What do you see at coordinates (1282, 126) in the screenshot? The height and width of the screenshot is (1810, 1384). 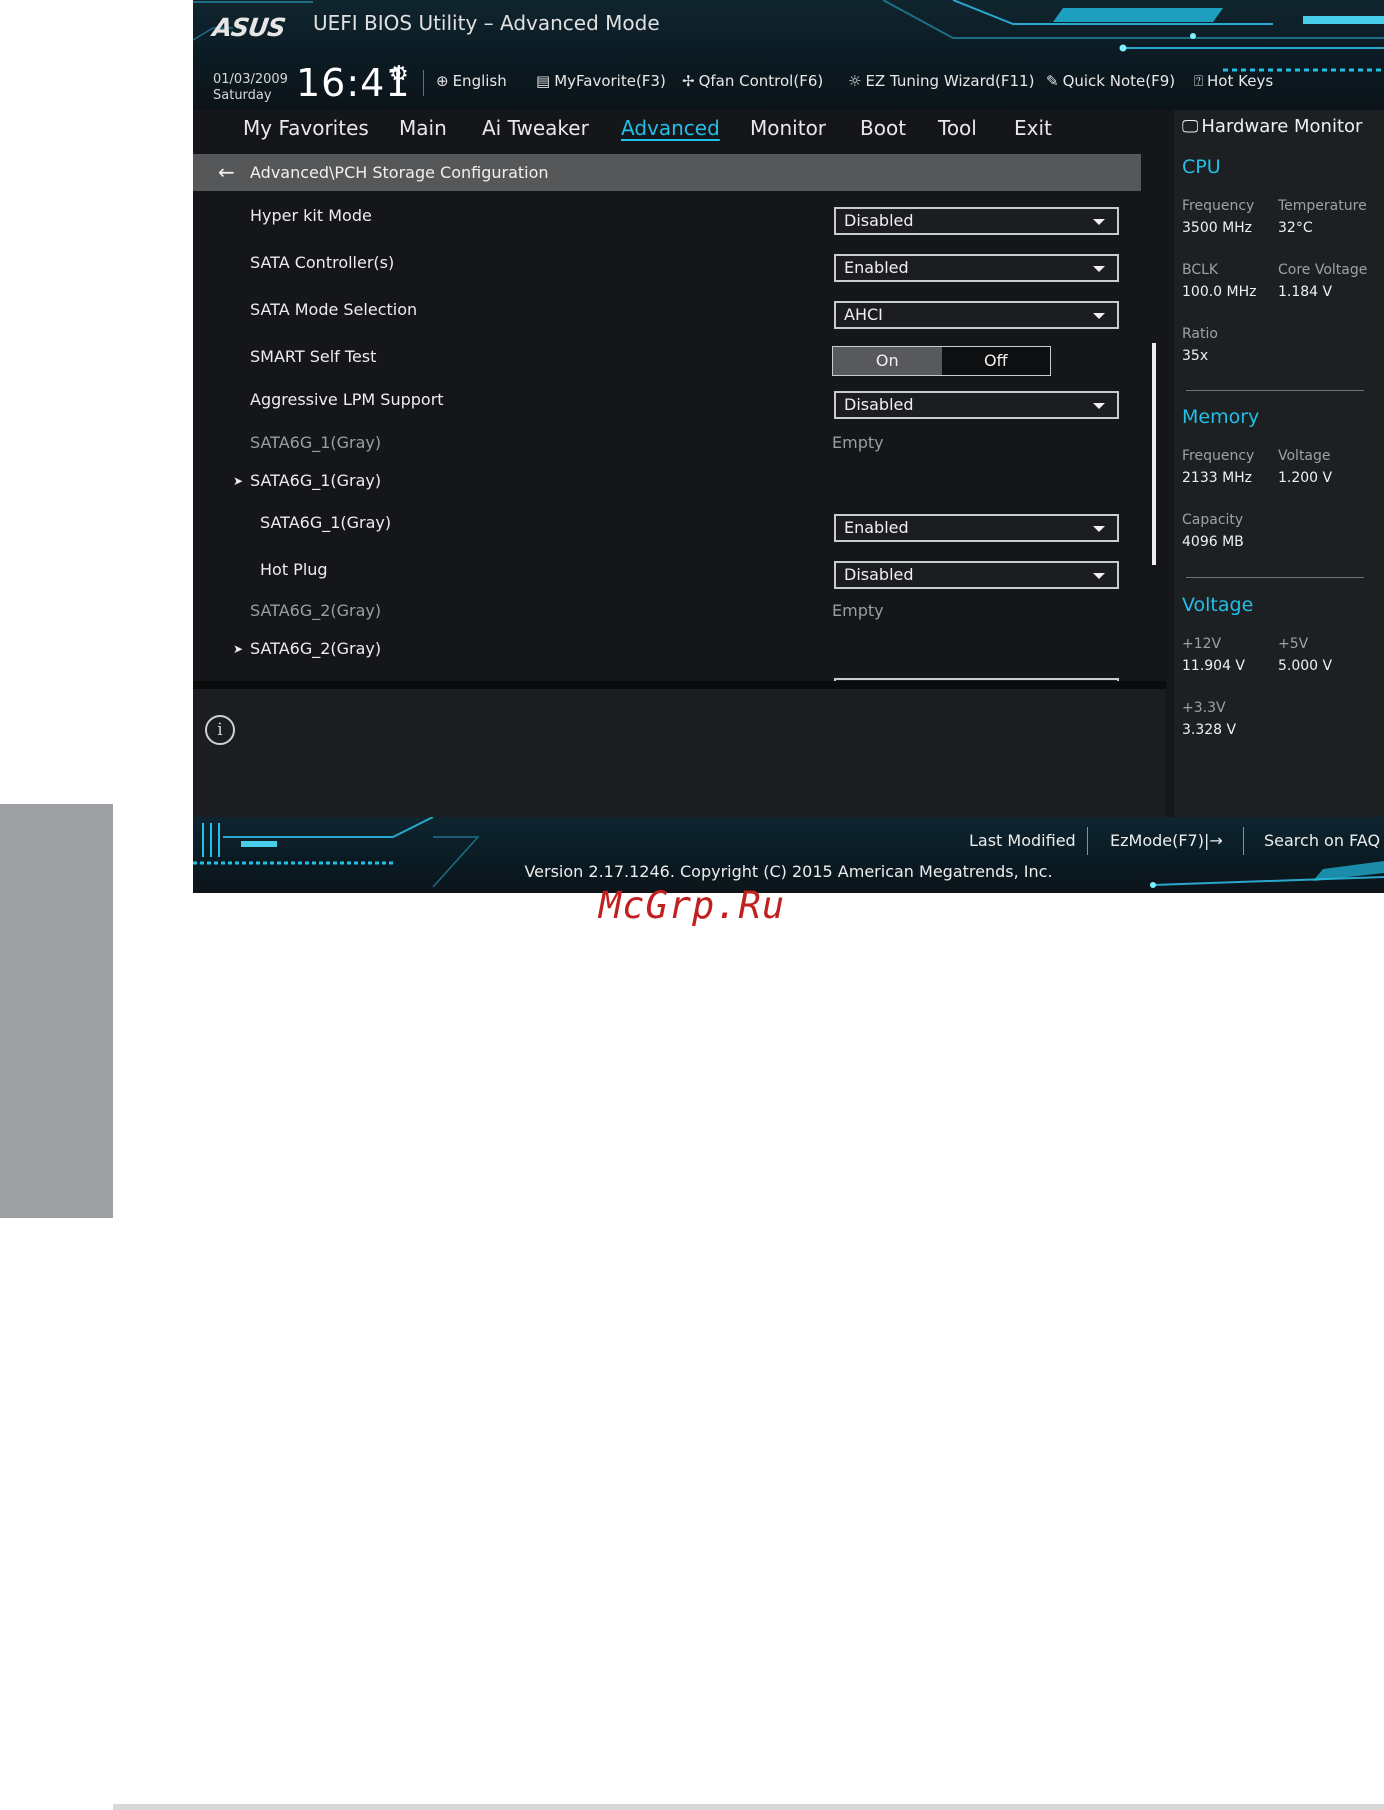 I see `hardware-monitor-label: Hardware Monitor` at bounding box center [1282, 126].